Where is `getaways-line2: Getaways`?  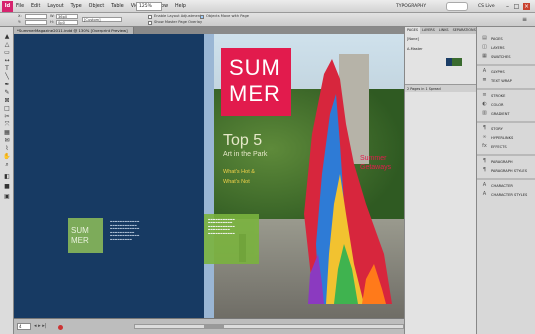 getaways-line2: Getaways is located at coordinates (376, 167).